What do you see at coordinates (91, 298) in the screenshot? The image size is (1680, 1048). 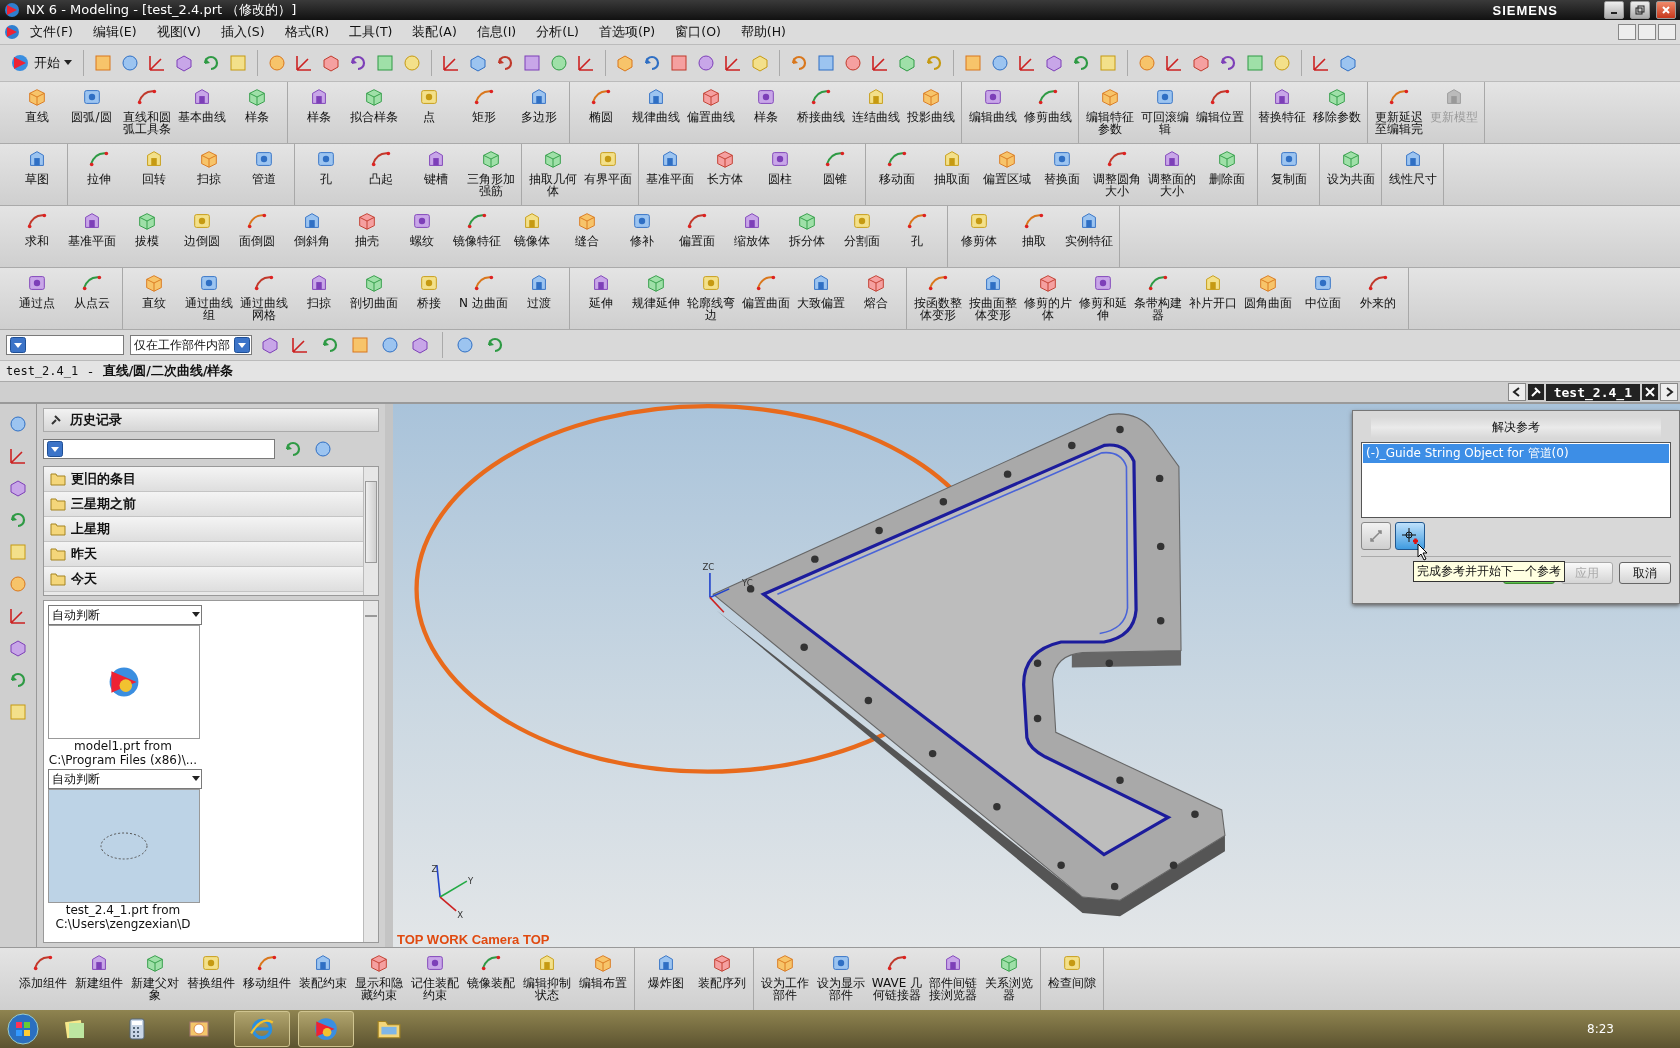 I see `tool-button: 从点云` at bounding box center [91, 298].